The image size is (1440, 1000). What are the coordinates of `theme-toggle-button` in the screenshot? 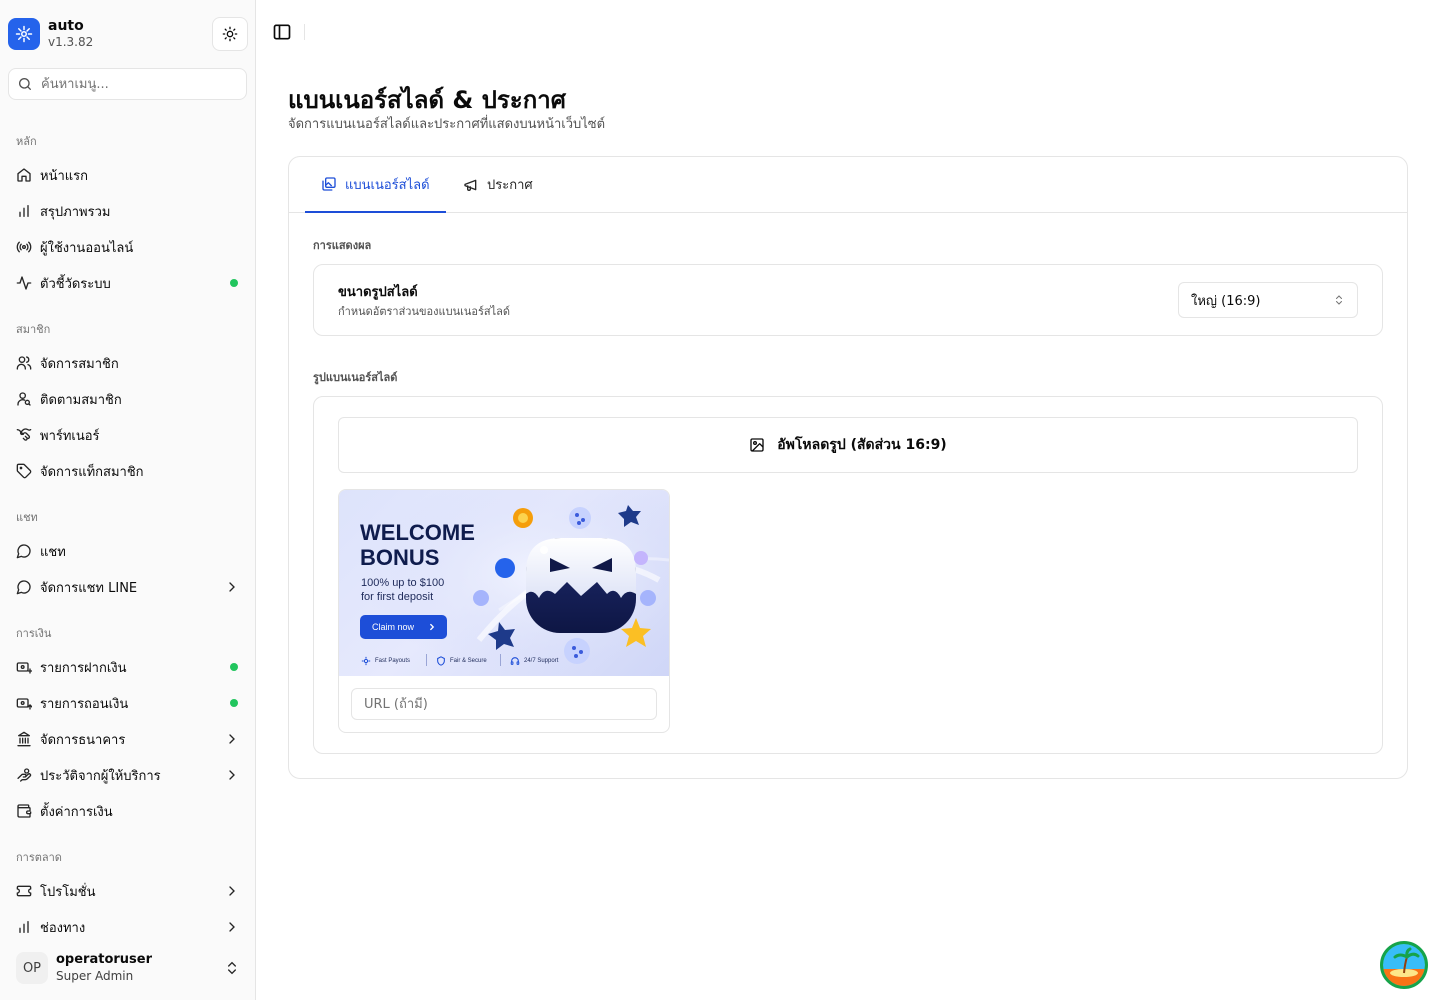 It's located at (230, 34).